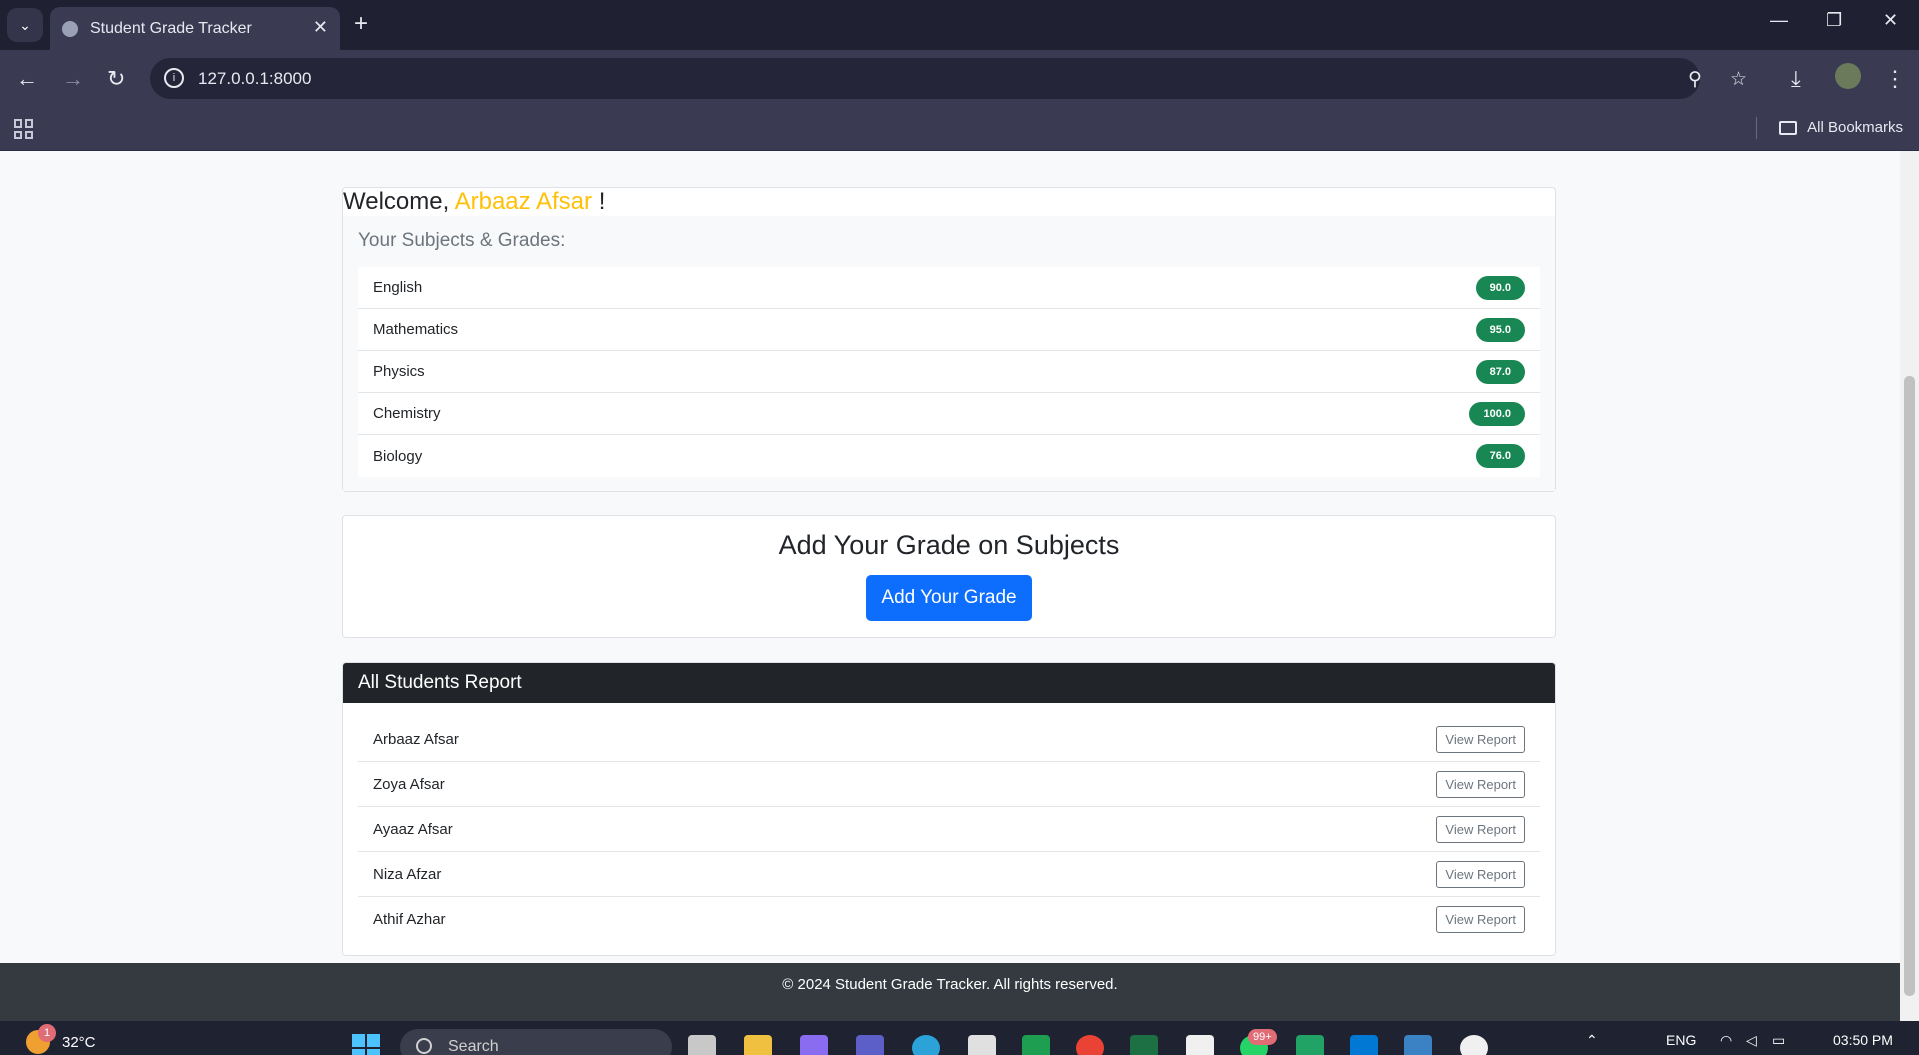 This screenshot has width=1919, height=1055. Describe the element at coordinates (1695, 79) in the screenshot. I see `zoom-icon: ⚲` at that location.